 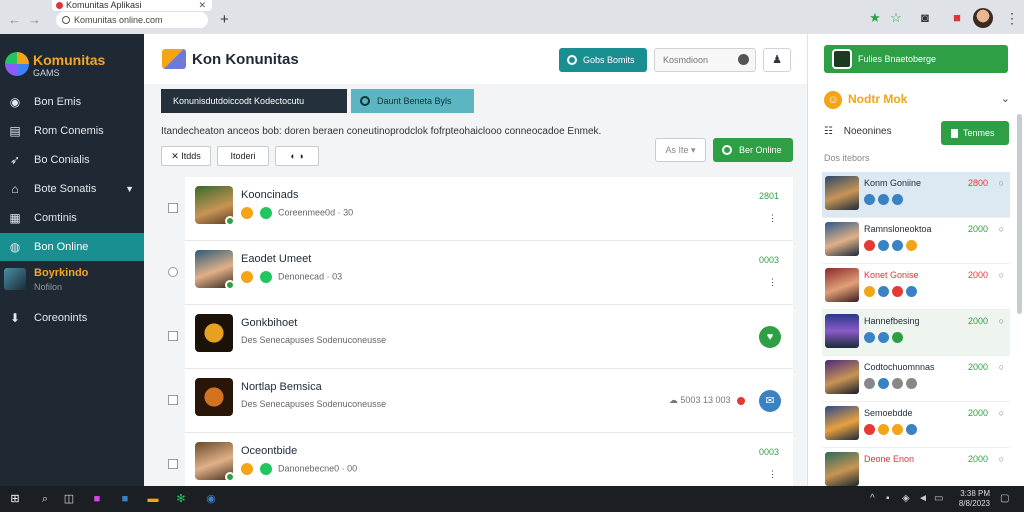 What do you see at coordinates (983, 18) in the screenshot?
I see `profile-avatar` at bounding box center [983, 18].